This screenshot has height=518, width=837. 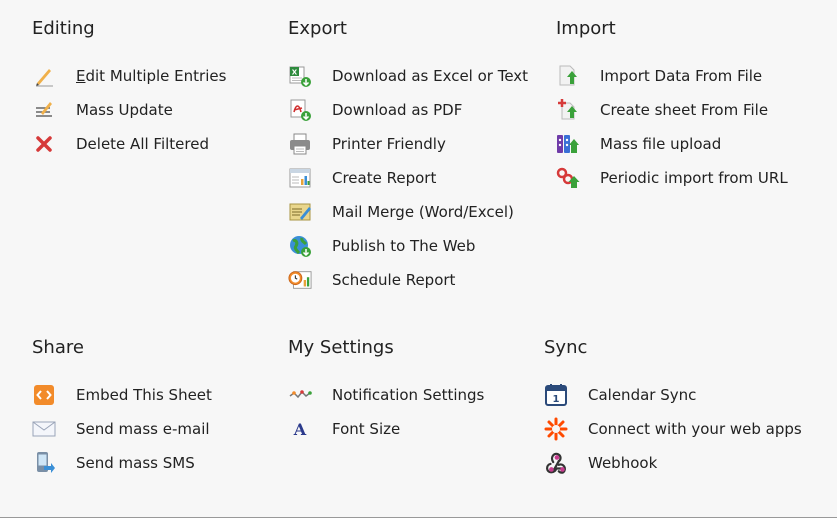 I want to click on embed-sheet-label: Embed This Sheet, so click(x=144, y=395).